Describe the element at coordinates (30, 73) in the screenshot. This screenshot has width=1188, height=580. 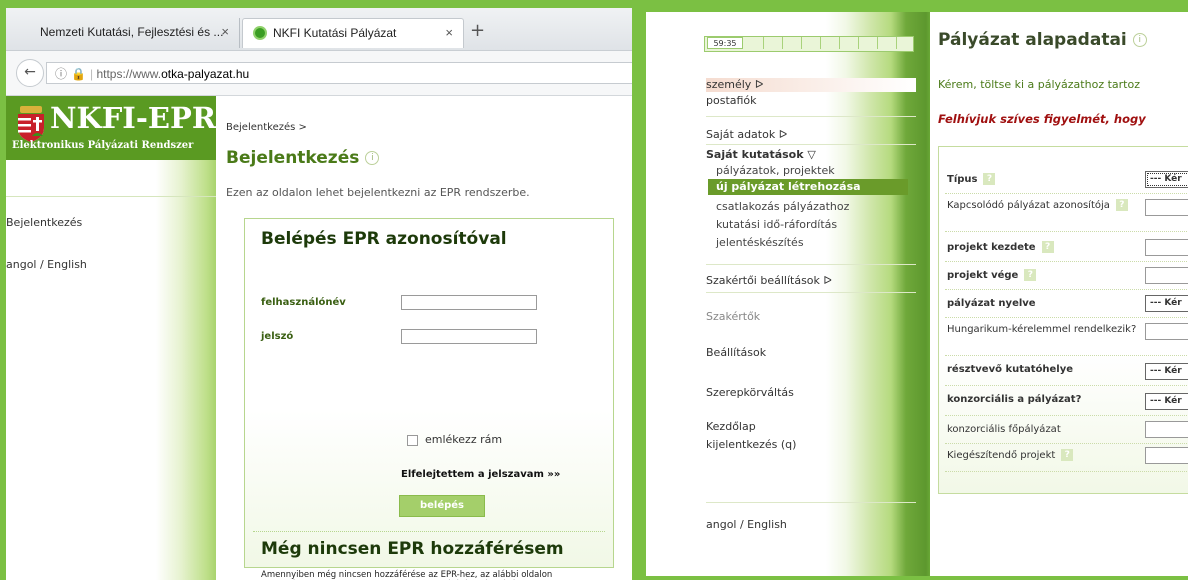
I see `back-arrow-icon: ←` at that location.